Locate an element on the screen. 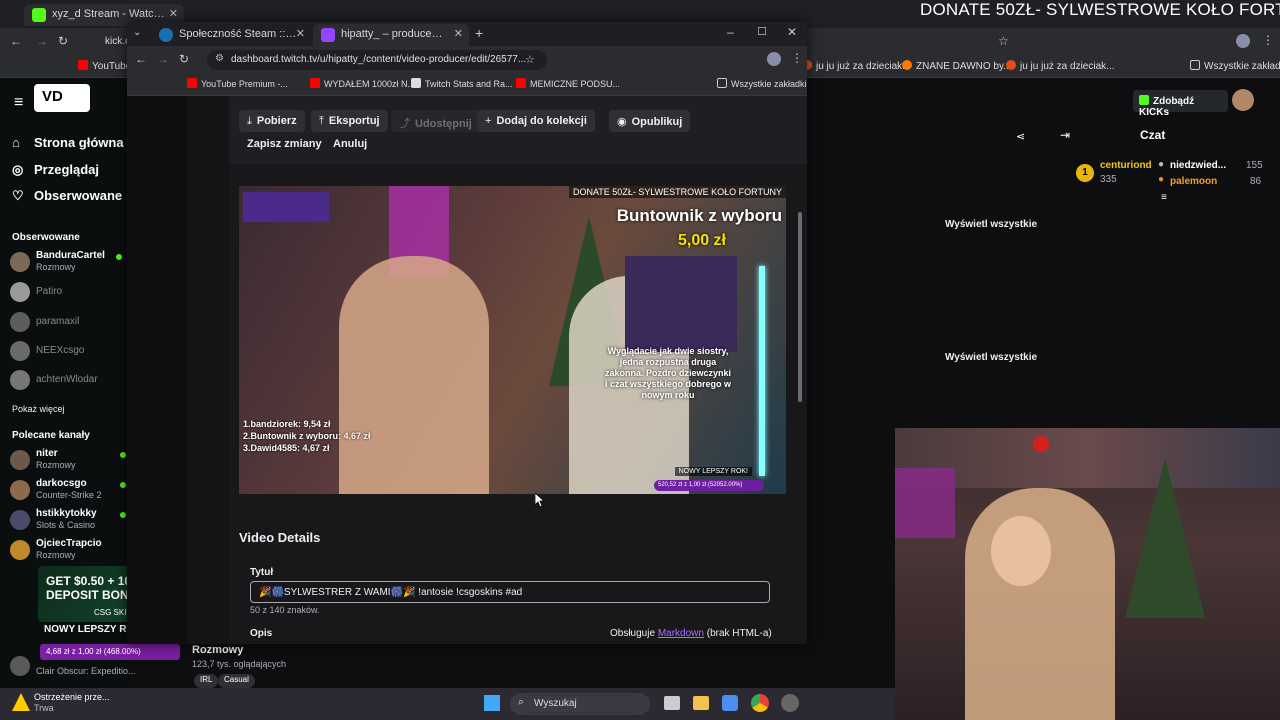 This screenshot has width=1280, height=720. followed-channel: achtenWlodar is located at coordinates (69, 381).